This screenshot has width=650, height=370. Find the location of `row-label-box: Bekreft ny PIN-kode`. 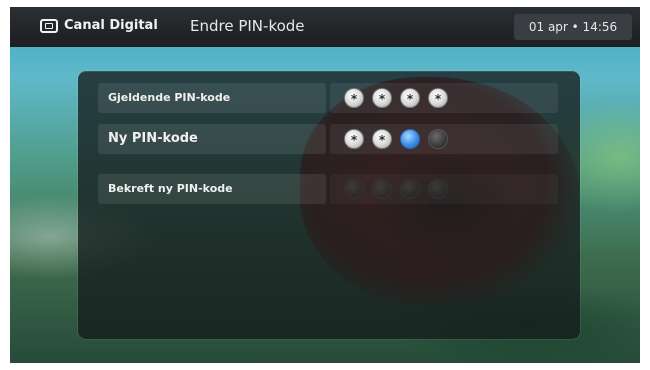

row-label-box: Bekreft ny PIN-kode is located at coordinates (212, 189).